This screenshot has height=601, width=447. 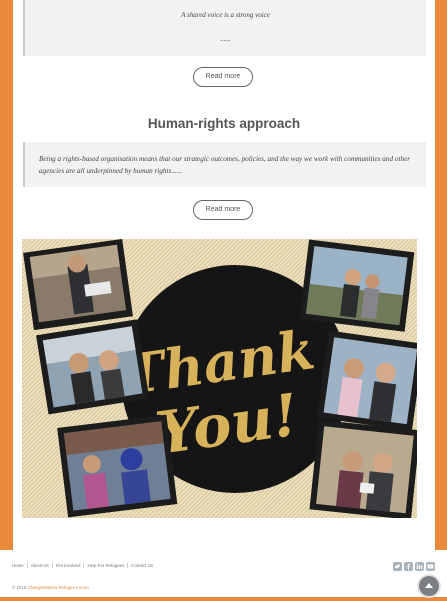 What do you see at coordinates (70, 565) in the screenshot?
I see `footer-link-get-involved: Get Involved` at bounding box center [70, 565].